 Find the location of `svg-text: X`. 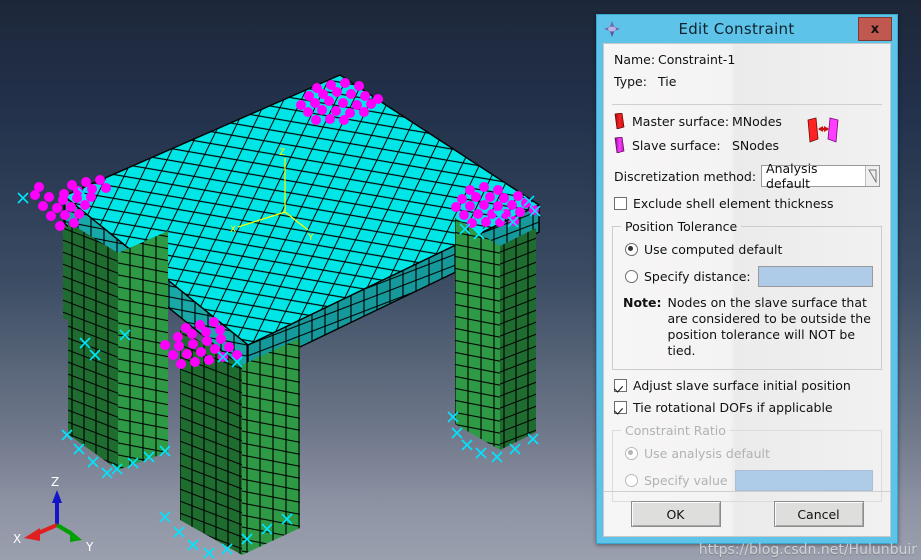

svg-text: X is located at coordinates (233, 230).